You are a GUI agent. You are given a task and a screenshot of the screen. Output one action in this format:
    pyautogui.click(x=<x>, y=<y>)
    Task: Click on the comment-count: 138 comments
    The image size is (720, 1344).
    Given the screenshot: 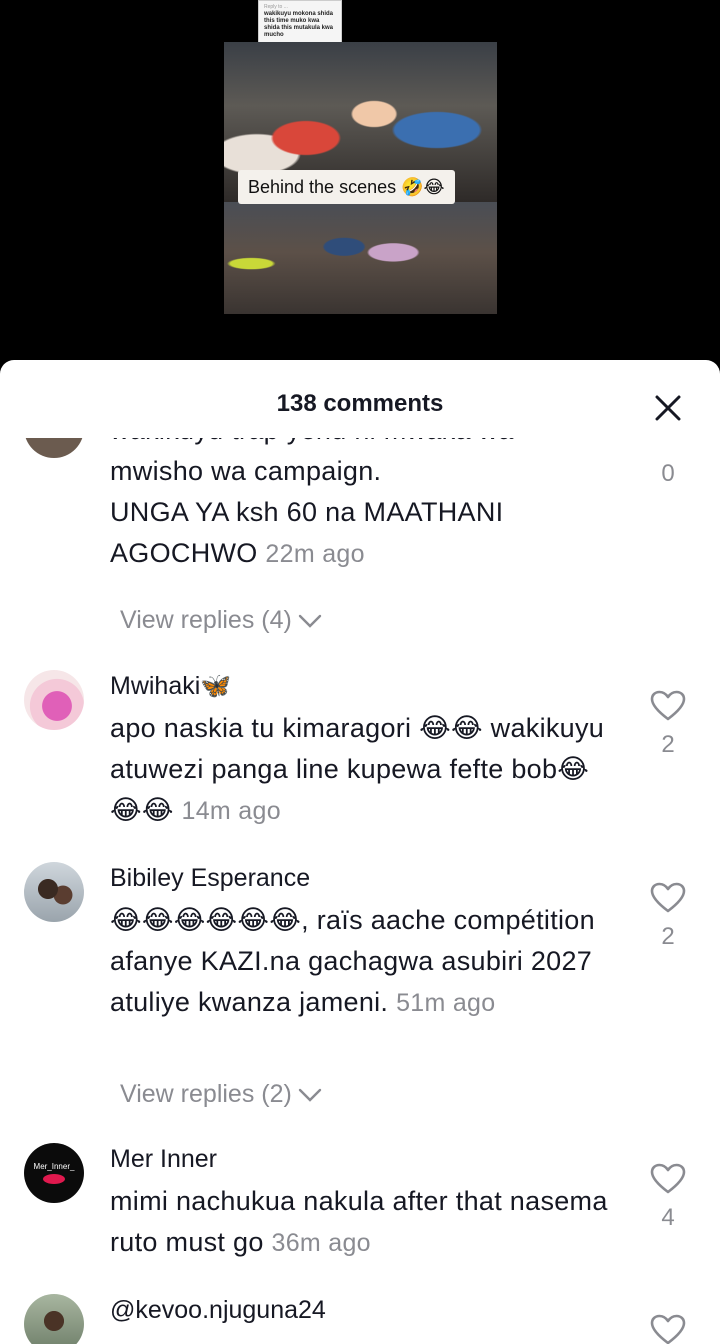 What is the action you would take?
    pyautogui.click(x=360, y=403)
    